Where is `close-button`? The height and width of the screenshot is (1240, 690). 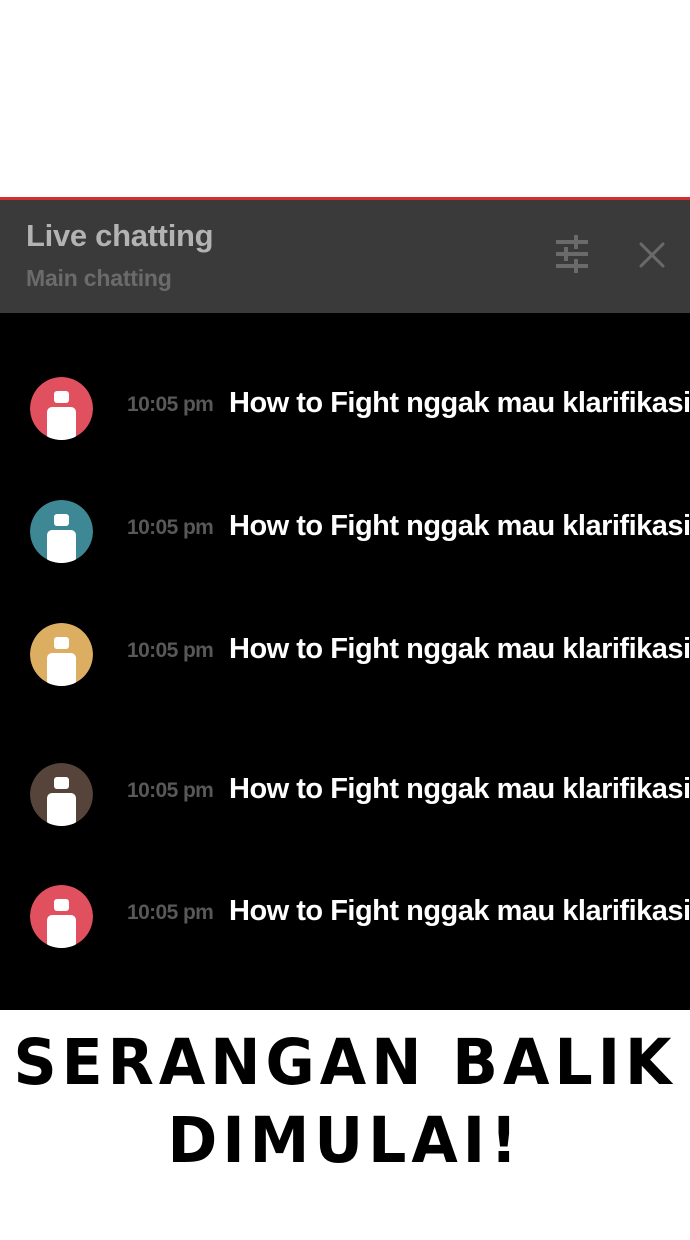
close-button is located at coordinates (652, 255).